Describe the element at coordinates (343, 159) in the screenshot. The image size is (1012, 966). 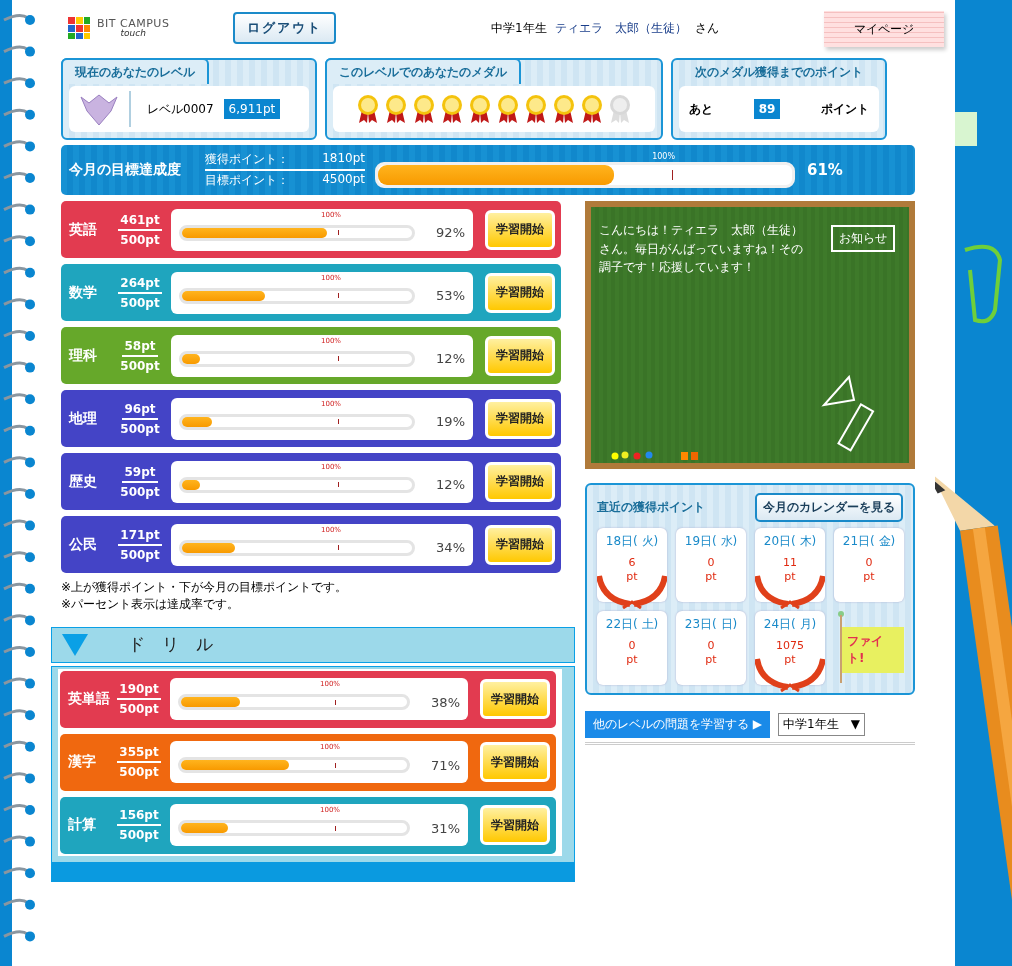
I see `earned-points: 1810pt` at that location.